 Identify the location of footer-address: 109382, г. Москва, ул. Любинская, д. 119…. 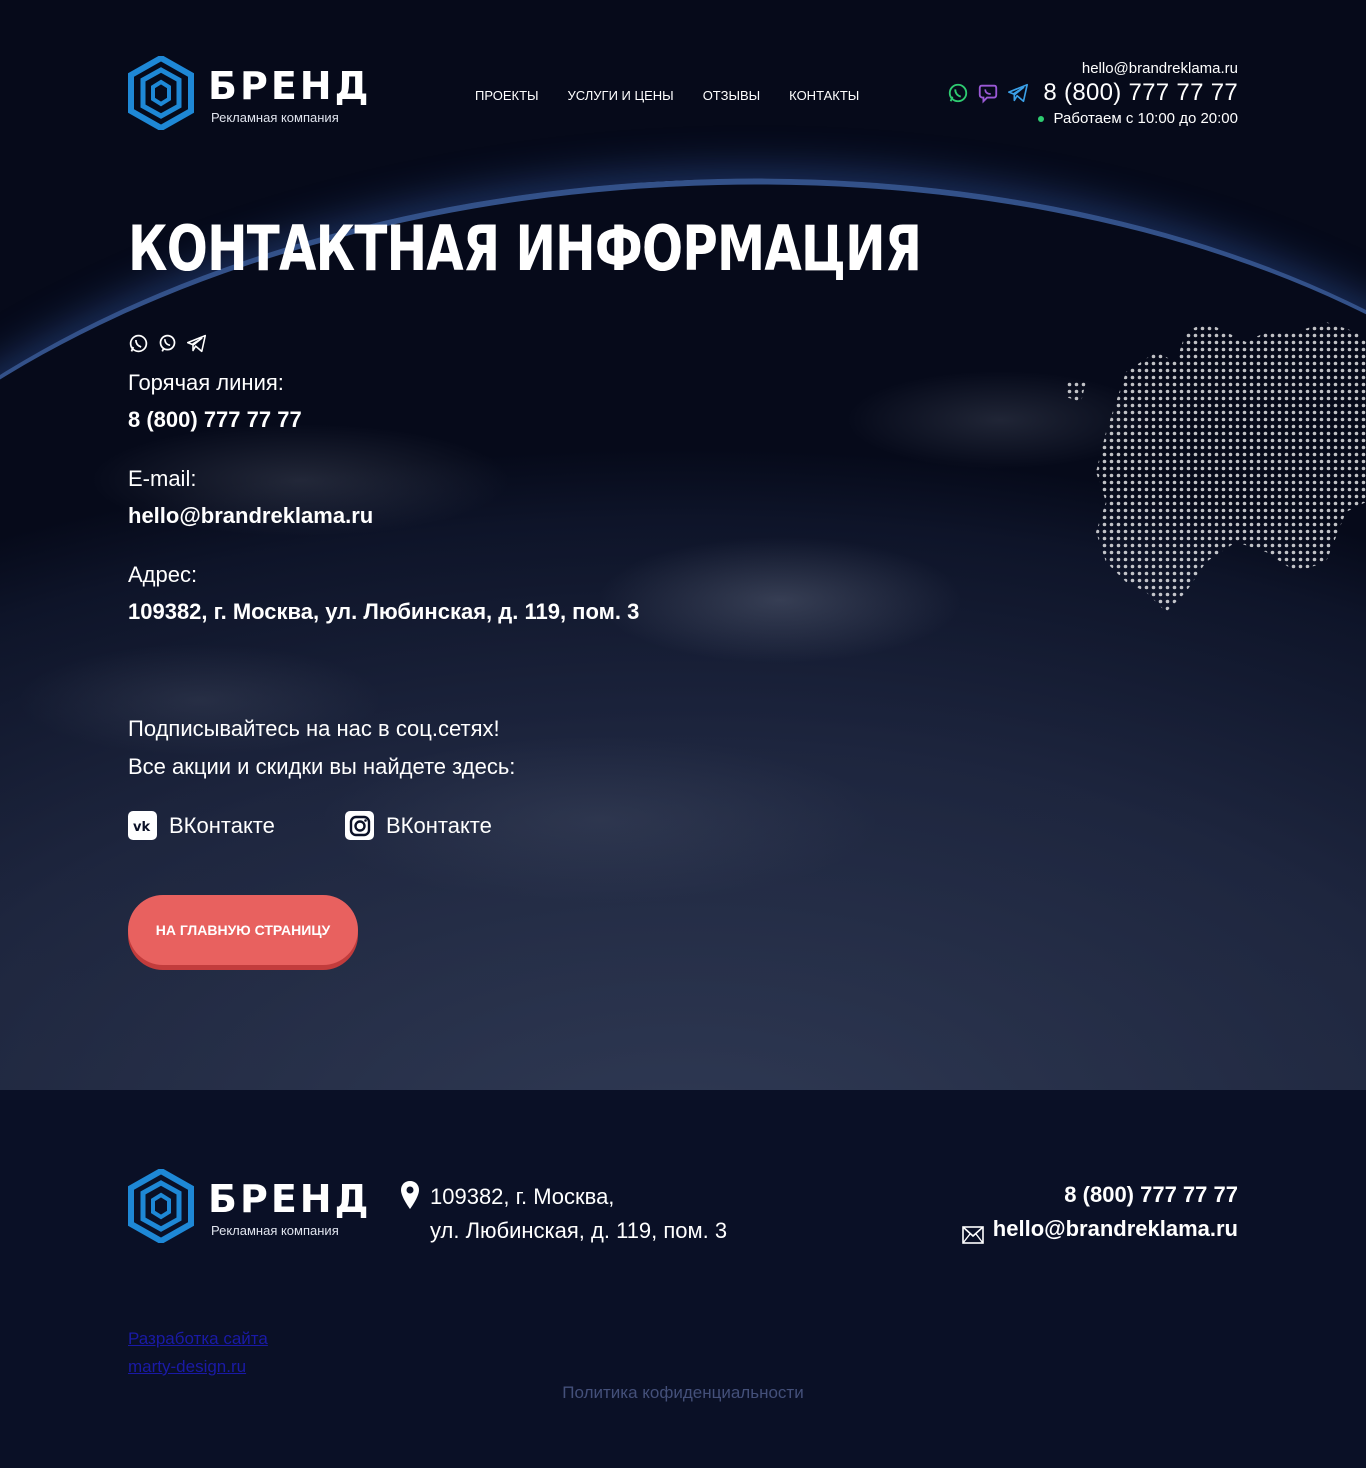
(563, 1214).